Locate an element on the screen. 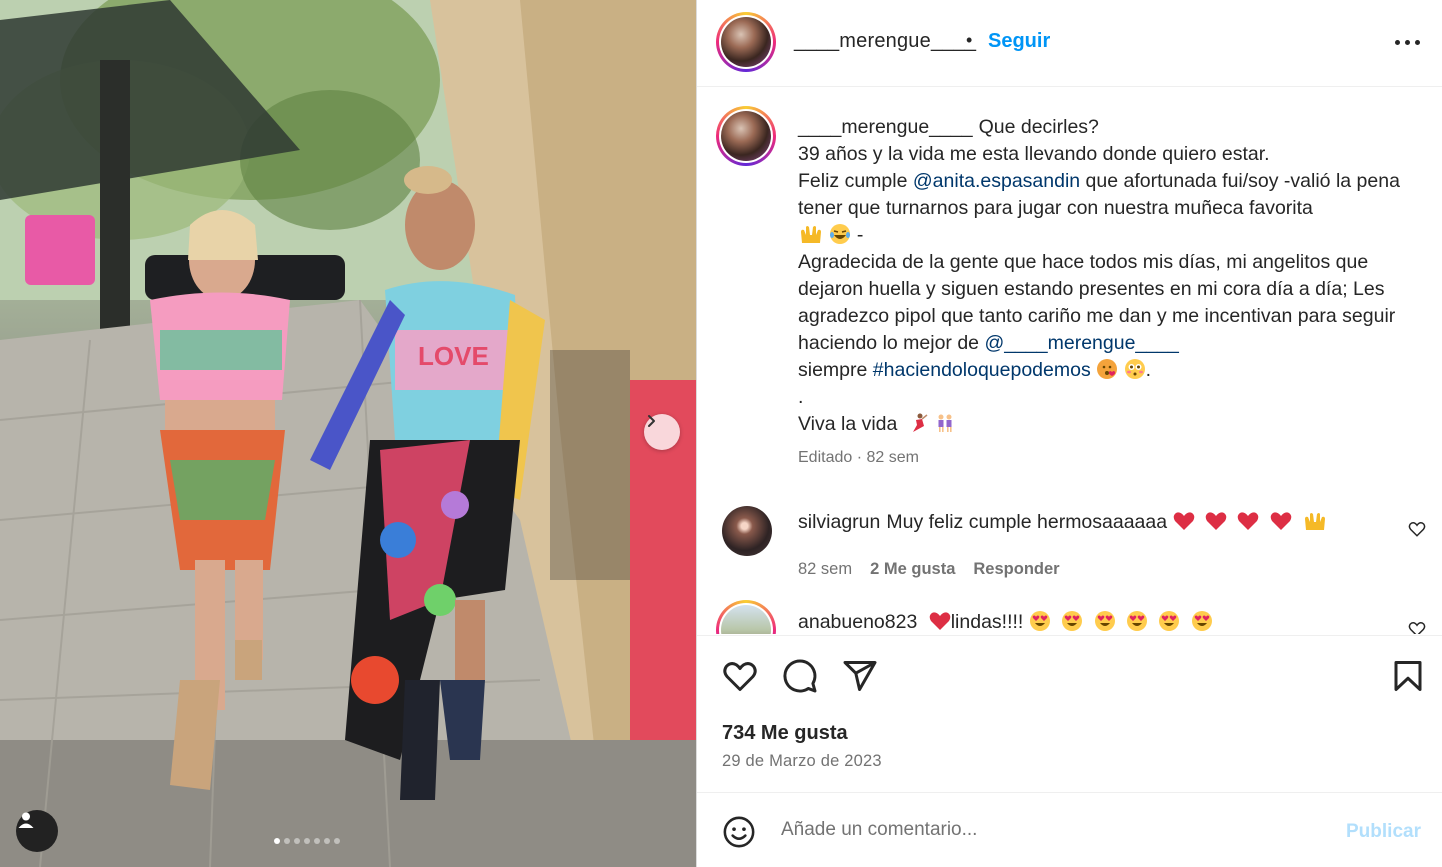 Image resolution: width=1442 pixels, height=867 pixels. author-avatar is located at coordinates (746, 42).